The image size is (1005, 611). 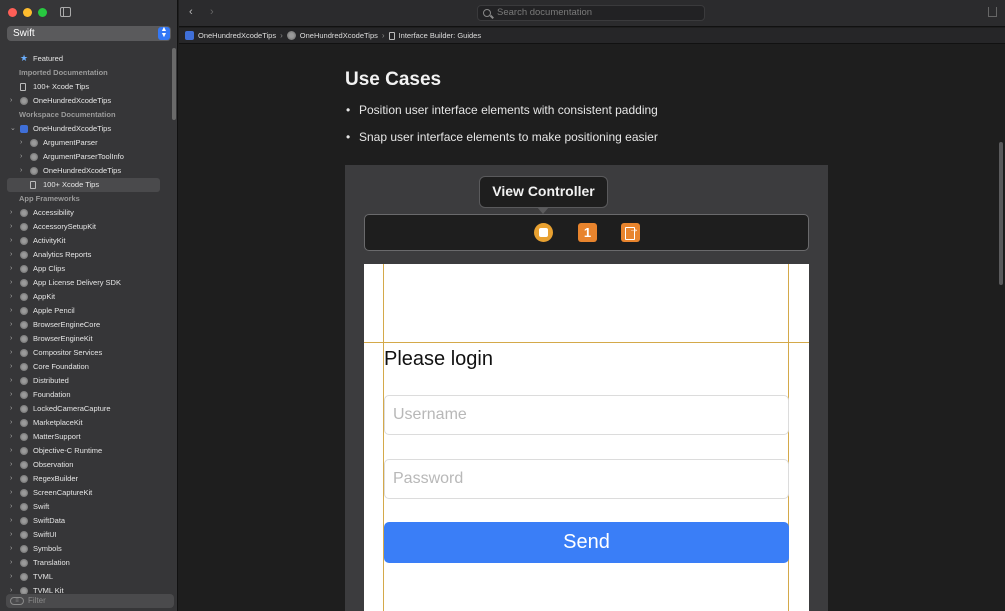 I want to click on forward-button: ›, so click(x=212, y=12).